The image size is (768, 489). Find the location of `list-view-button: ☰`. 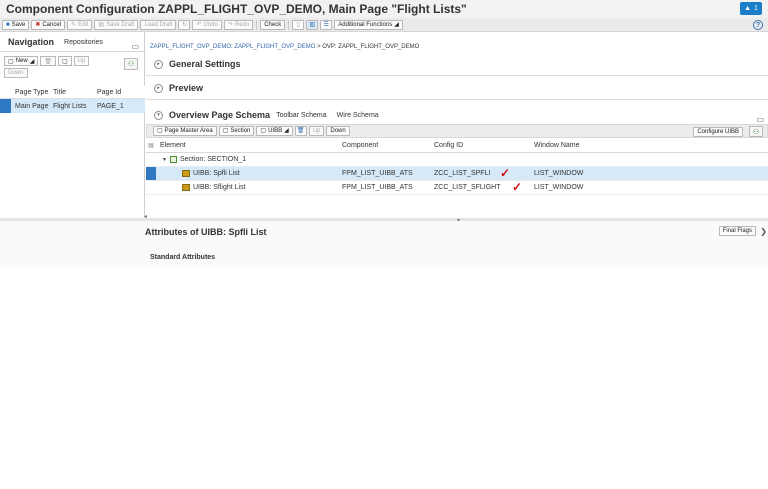

list-view-button: ☰ is located at coordinates (326, 24).